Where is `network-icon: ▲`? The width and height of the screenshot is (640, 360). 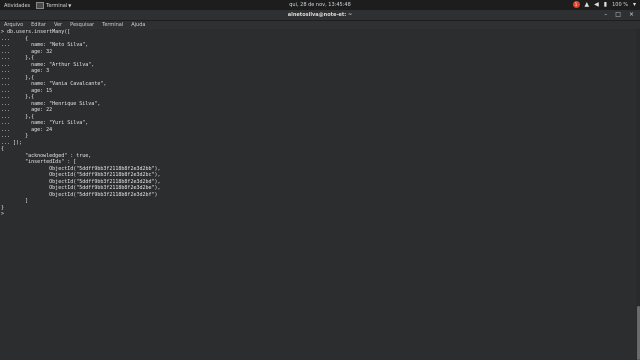
network-icon: ▲ is located at coordinates (587, 4).